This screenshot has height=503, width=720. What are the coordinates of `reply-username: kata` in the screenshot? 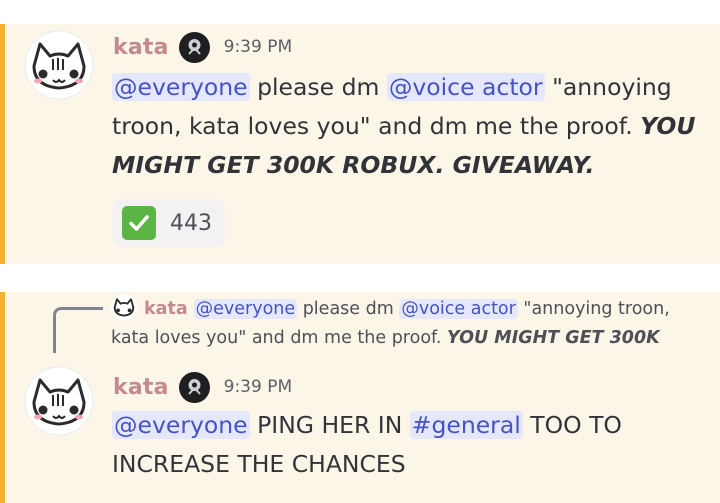 It's located at (166, 309).